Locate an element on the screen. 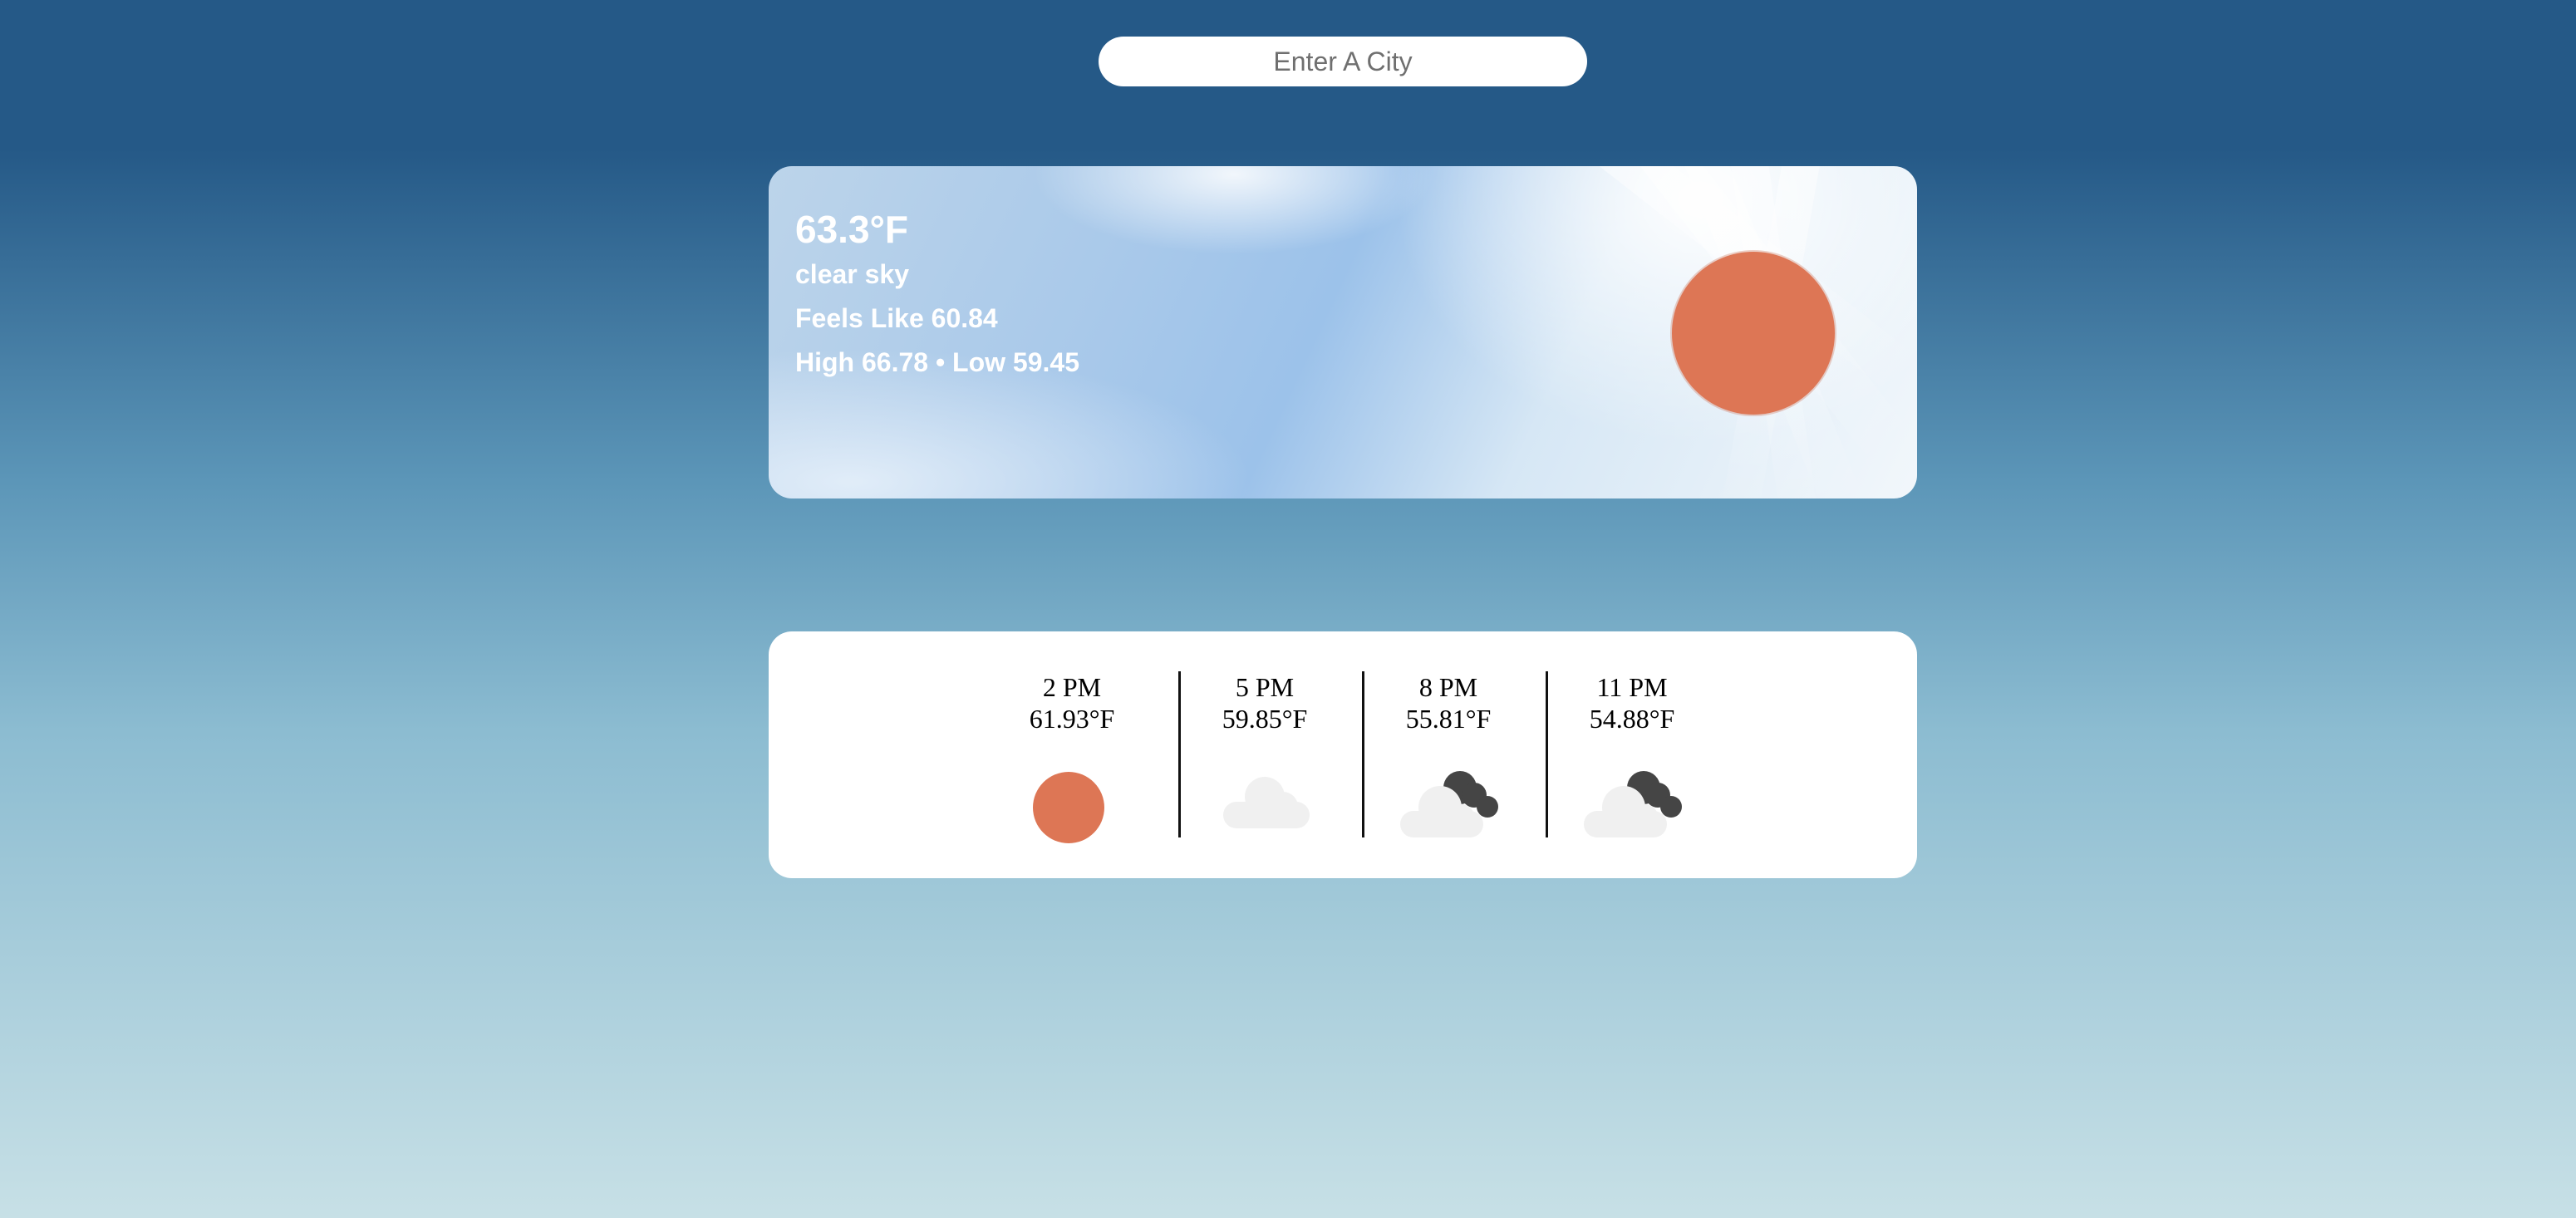  forecast-item: 5 PM 59.85°F is located at coordinates (1264, 702).